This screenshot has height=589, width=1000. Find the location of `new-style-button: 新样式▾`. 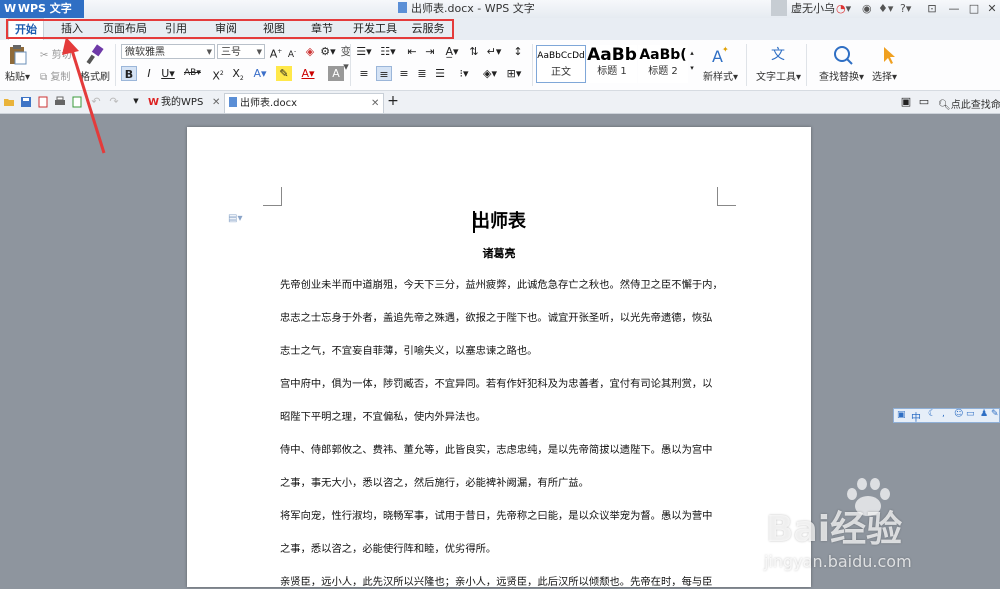

new-style-button: 新样式▾ is located at coordinates (720, 75).